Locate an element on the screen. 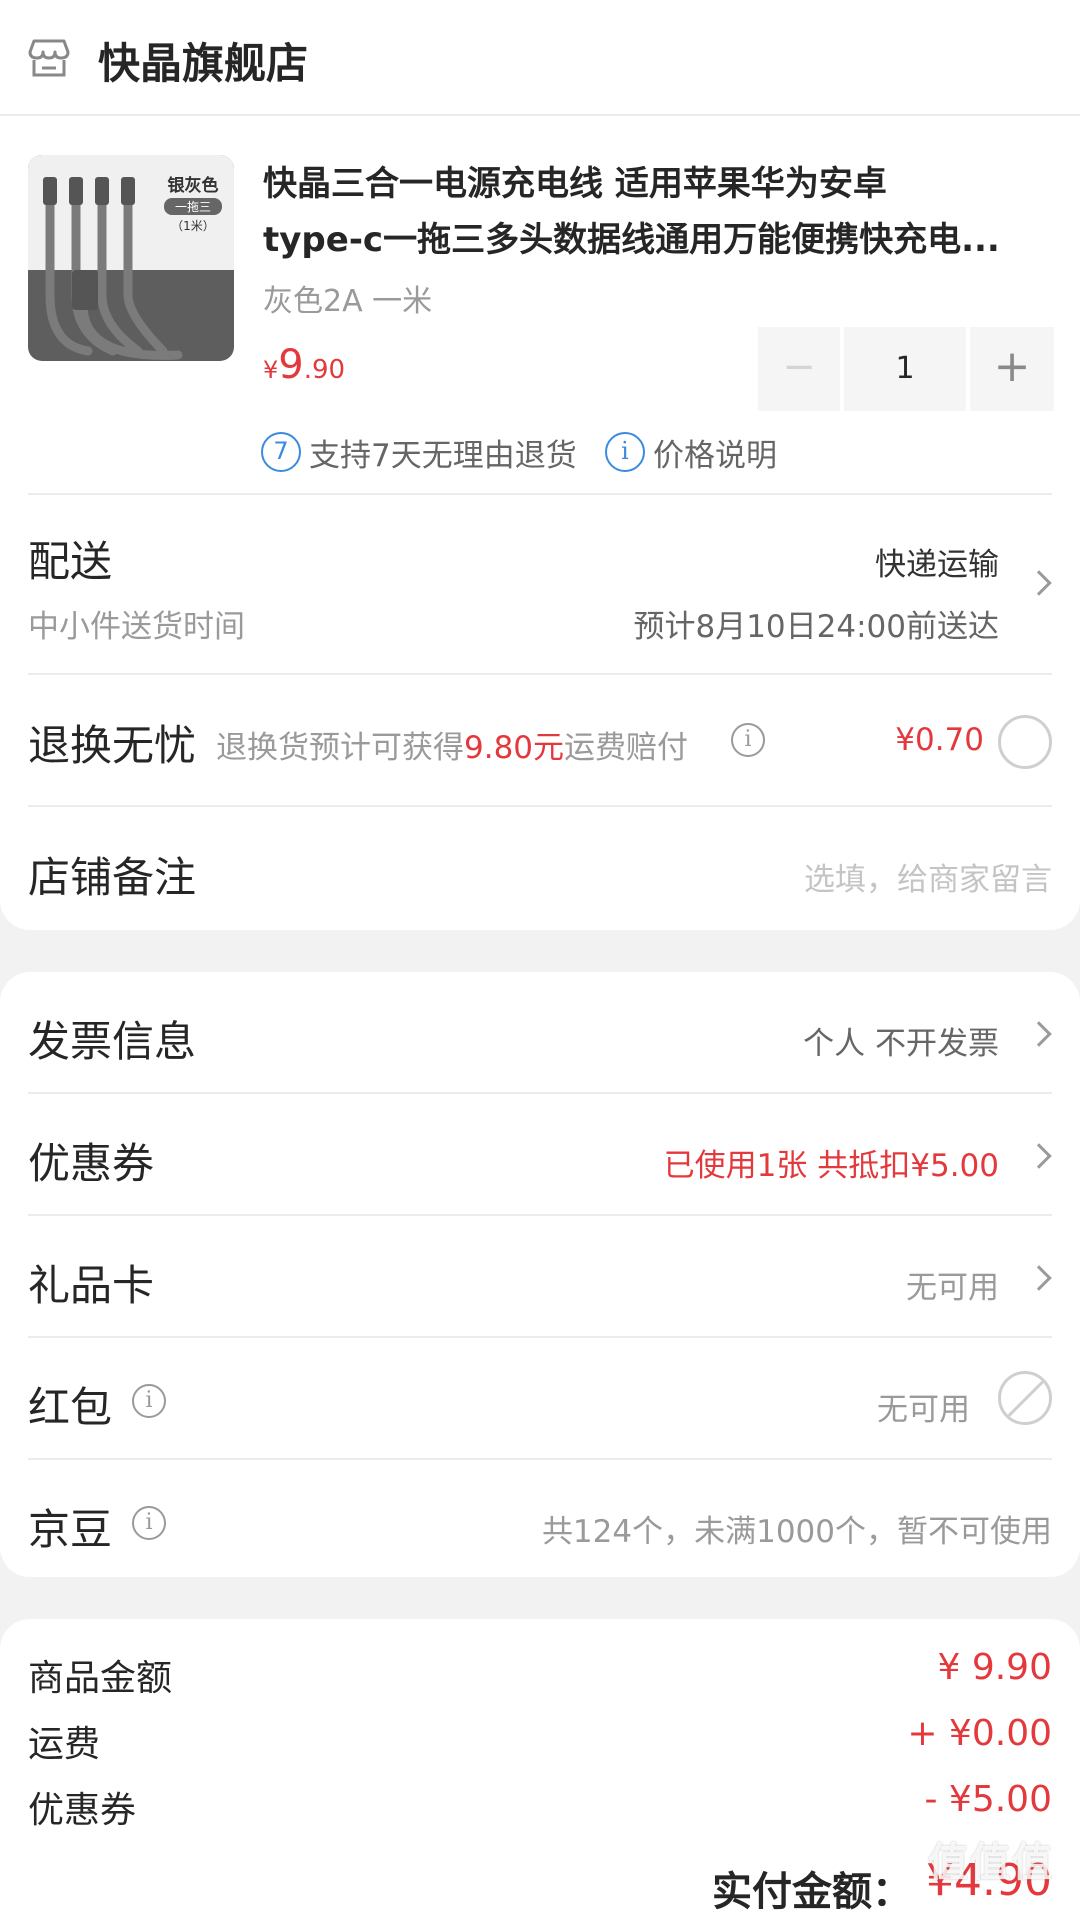 Image resolution: width=1080 pixels, height=1914 pixels. minus-icon: − is located at coordinates (799, 367).